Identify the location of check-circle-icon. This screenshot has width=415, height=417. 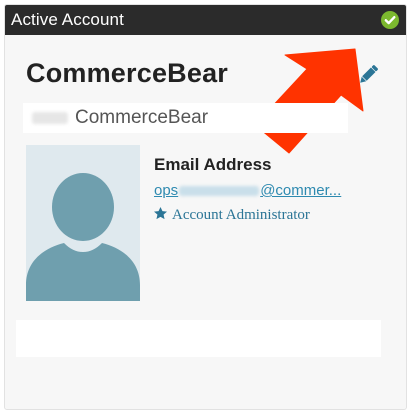
(390, 20).